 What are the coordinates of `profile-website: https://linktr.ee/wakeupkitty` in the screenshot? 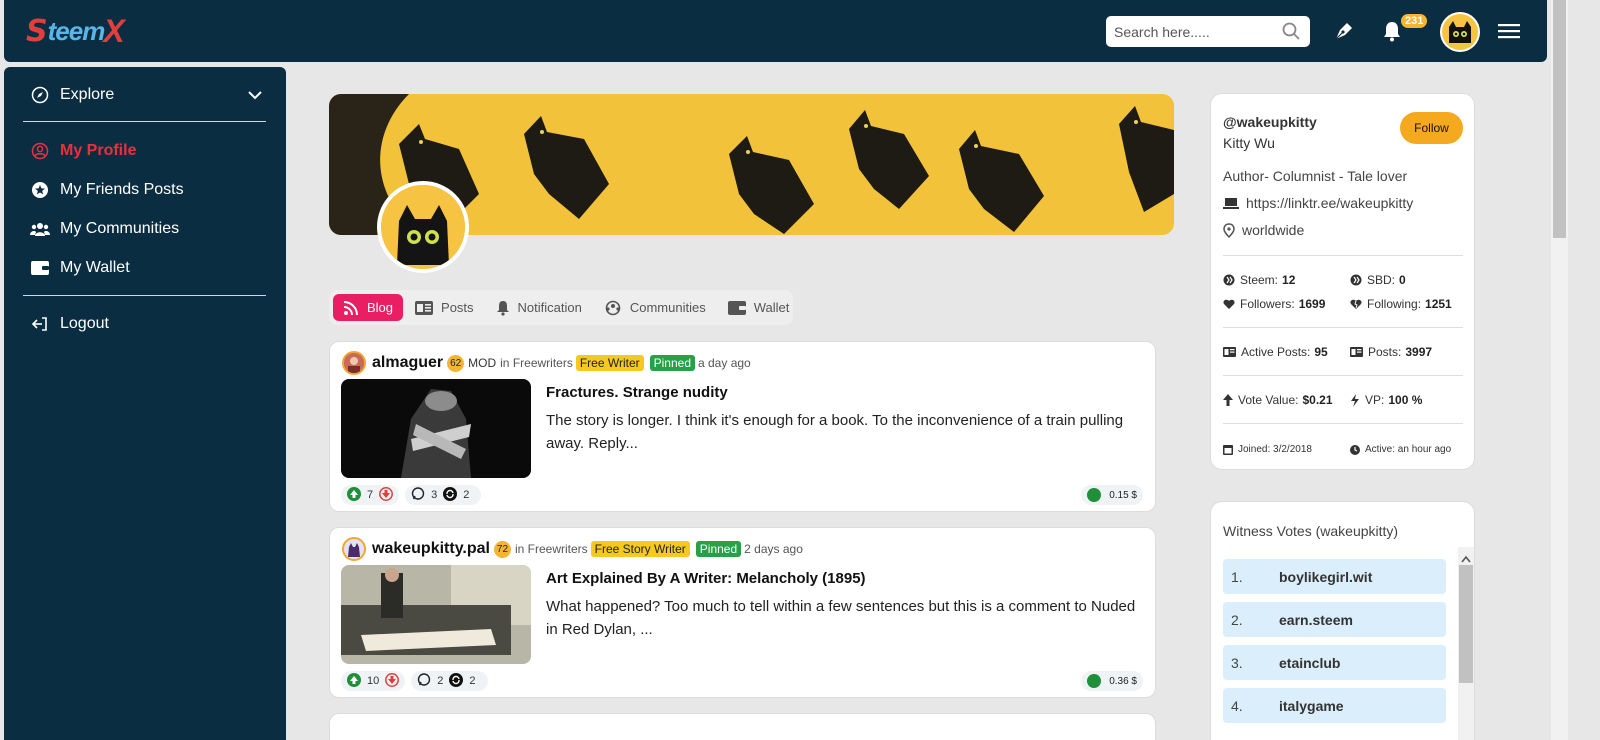 It's located at (1318, 203).